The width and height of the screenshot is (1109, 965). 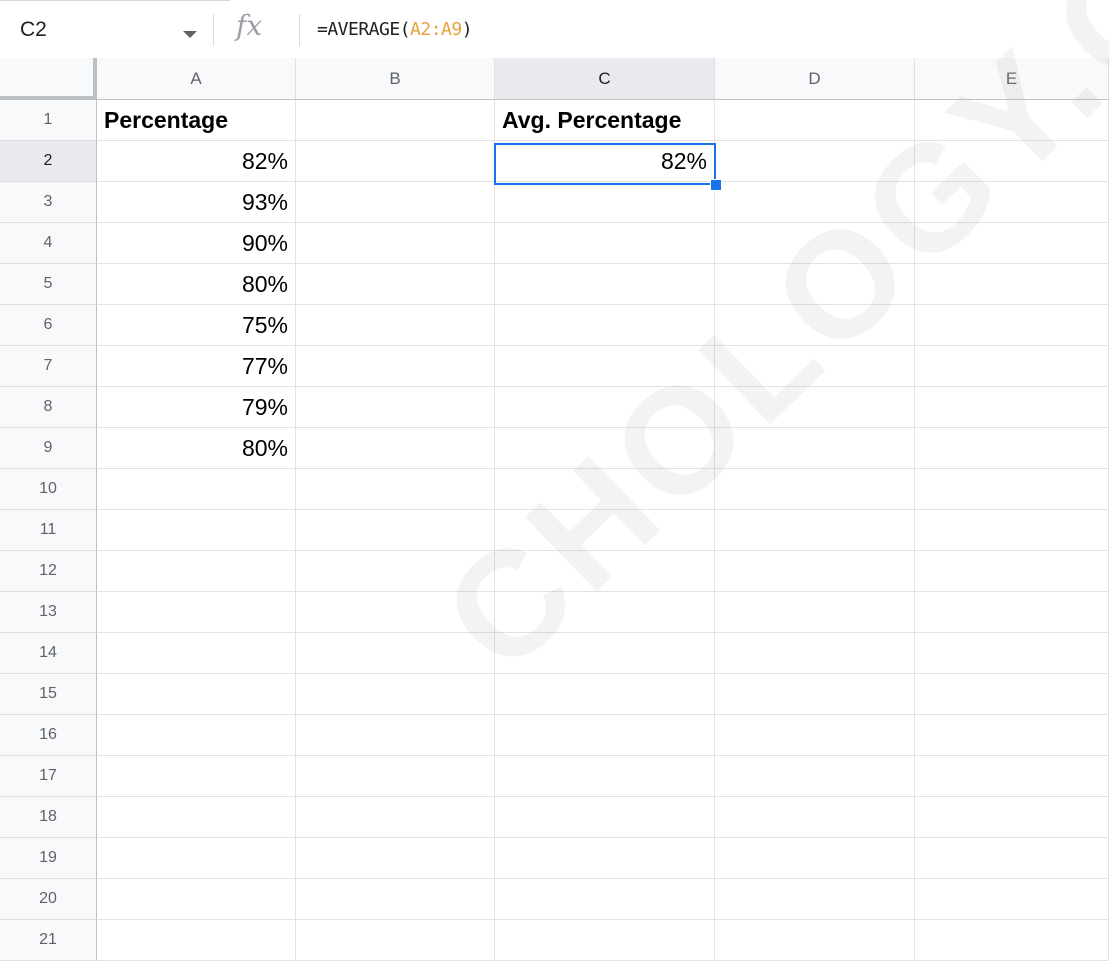 I want to click on row-header-3: 3, so click(x=48, y=202).